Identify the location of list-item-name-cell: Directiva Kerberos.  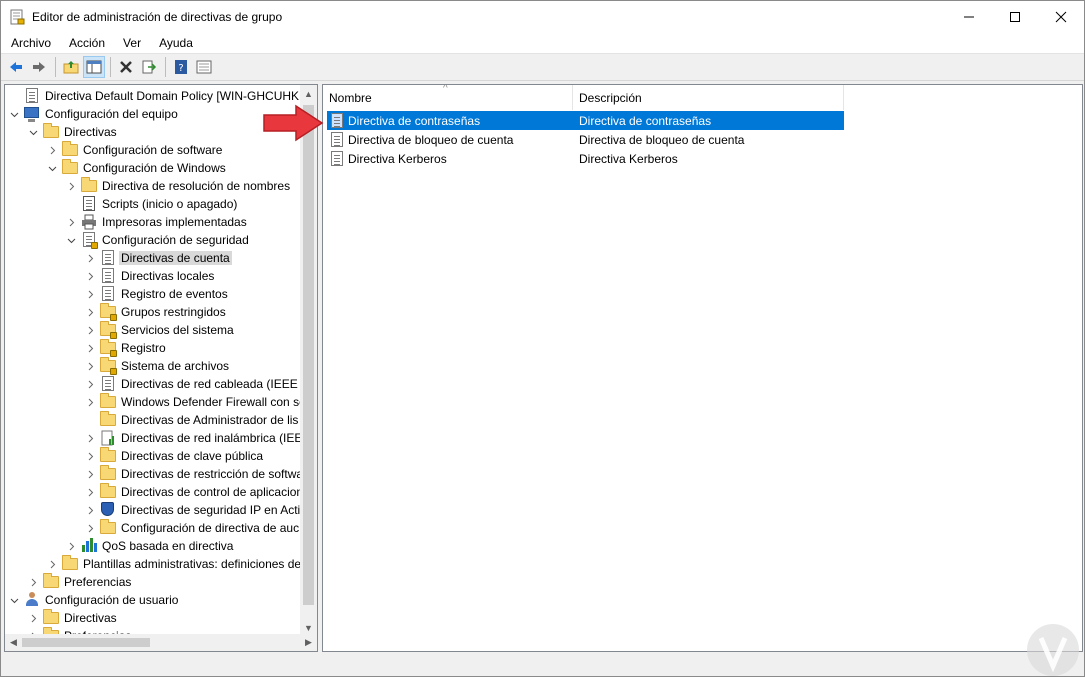
(450, 158).